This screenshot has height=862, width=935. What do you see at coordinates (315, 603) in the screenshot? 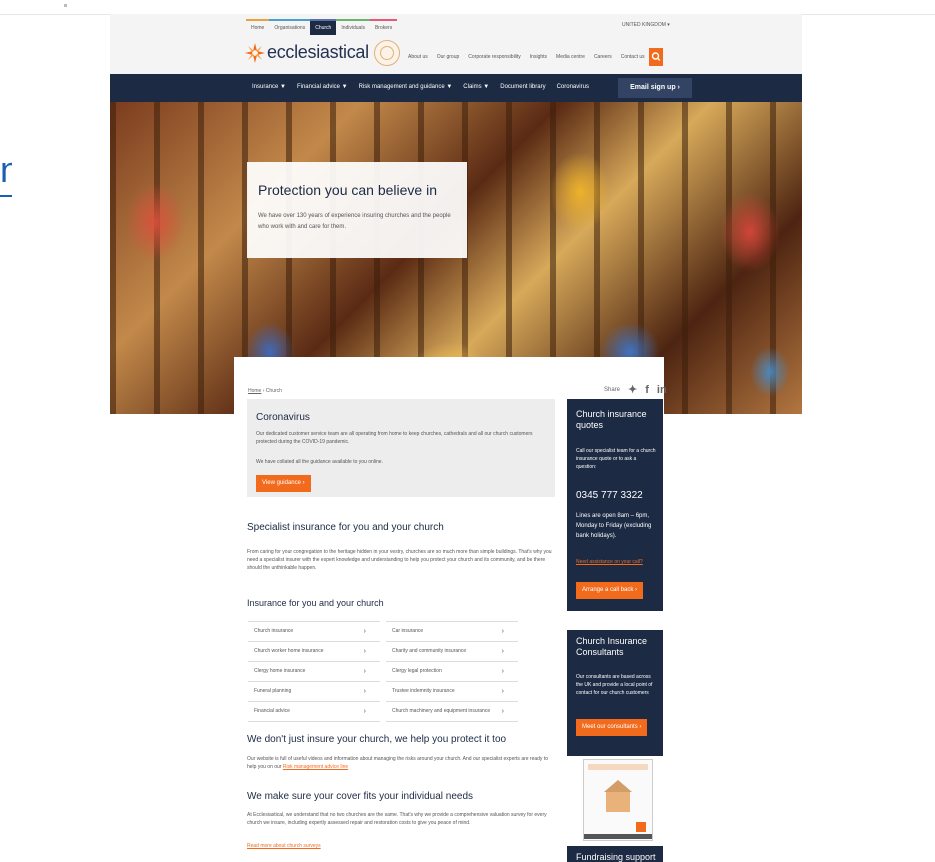
I see `insurance-list-title: Insurance for you and your church` at bounding box center [315, 603].